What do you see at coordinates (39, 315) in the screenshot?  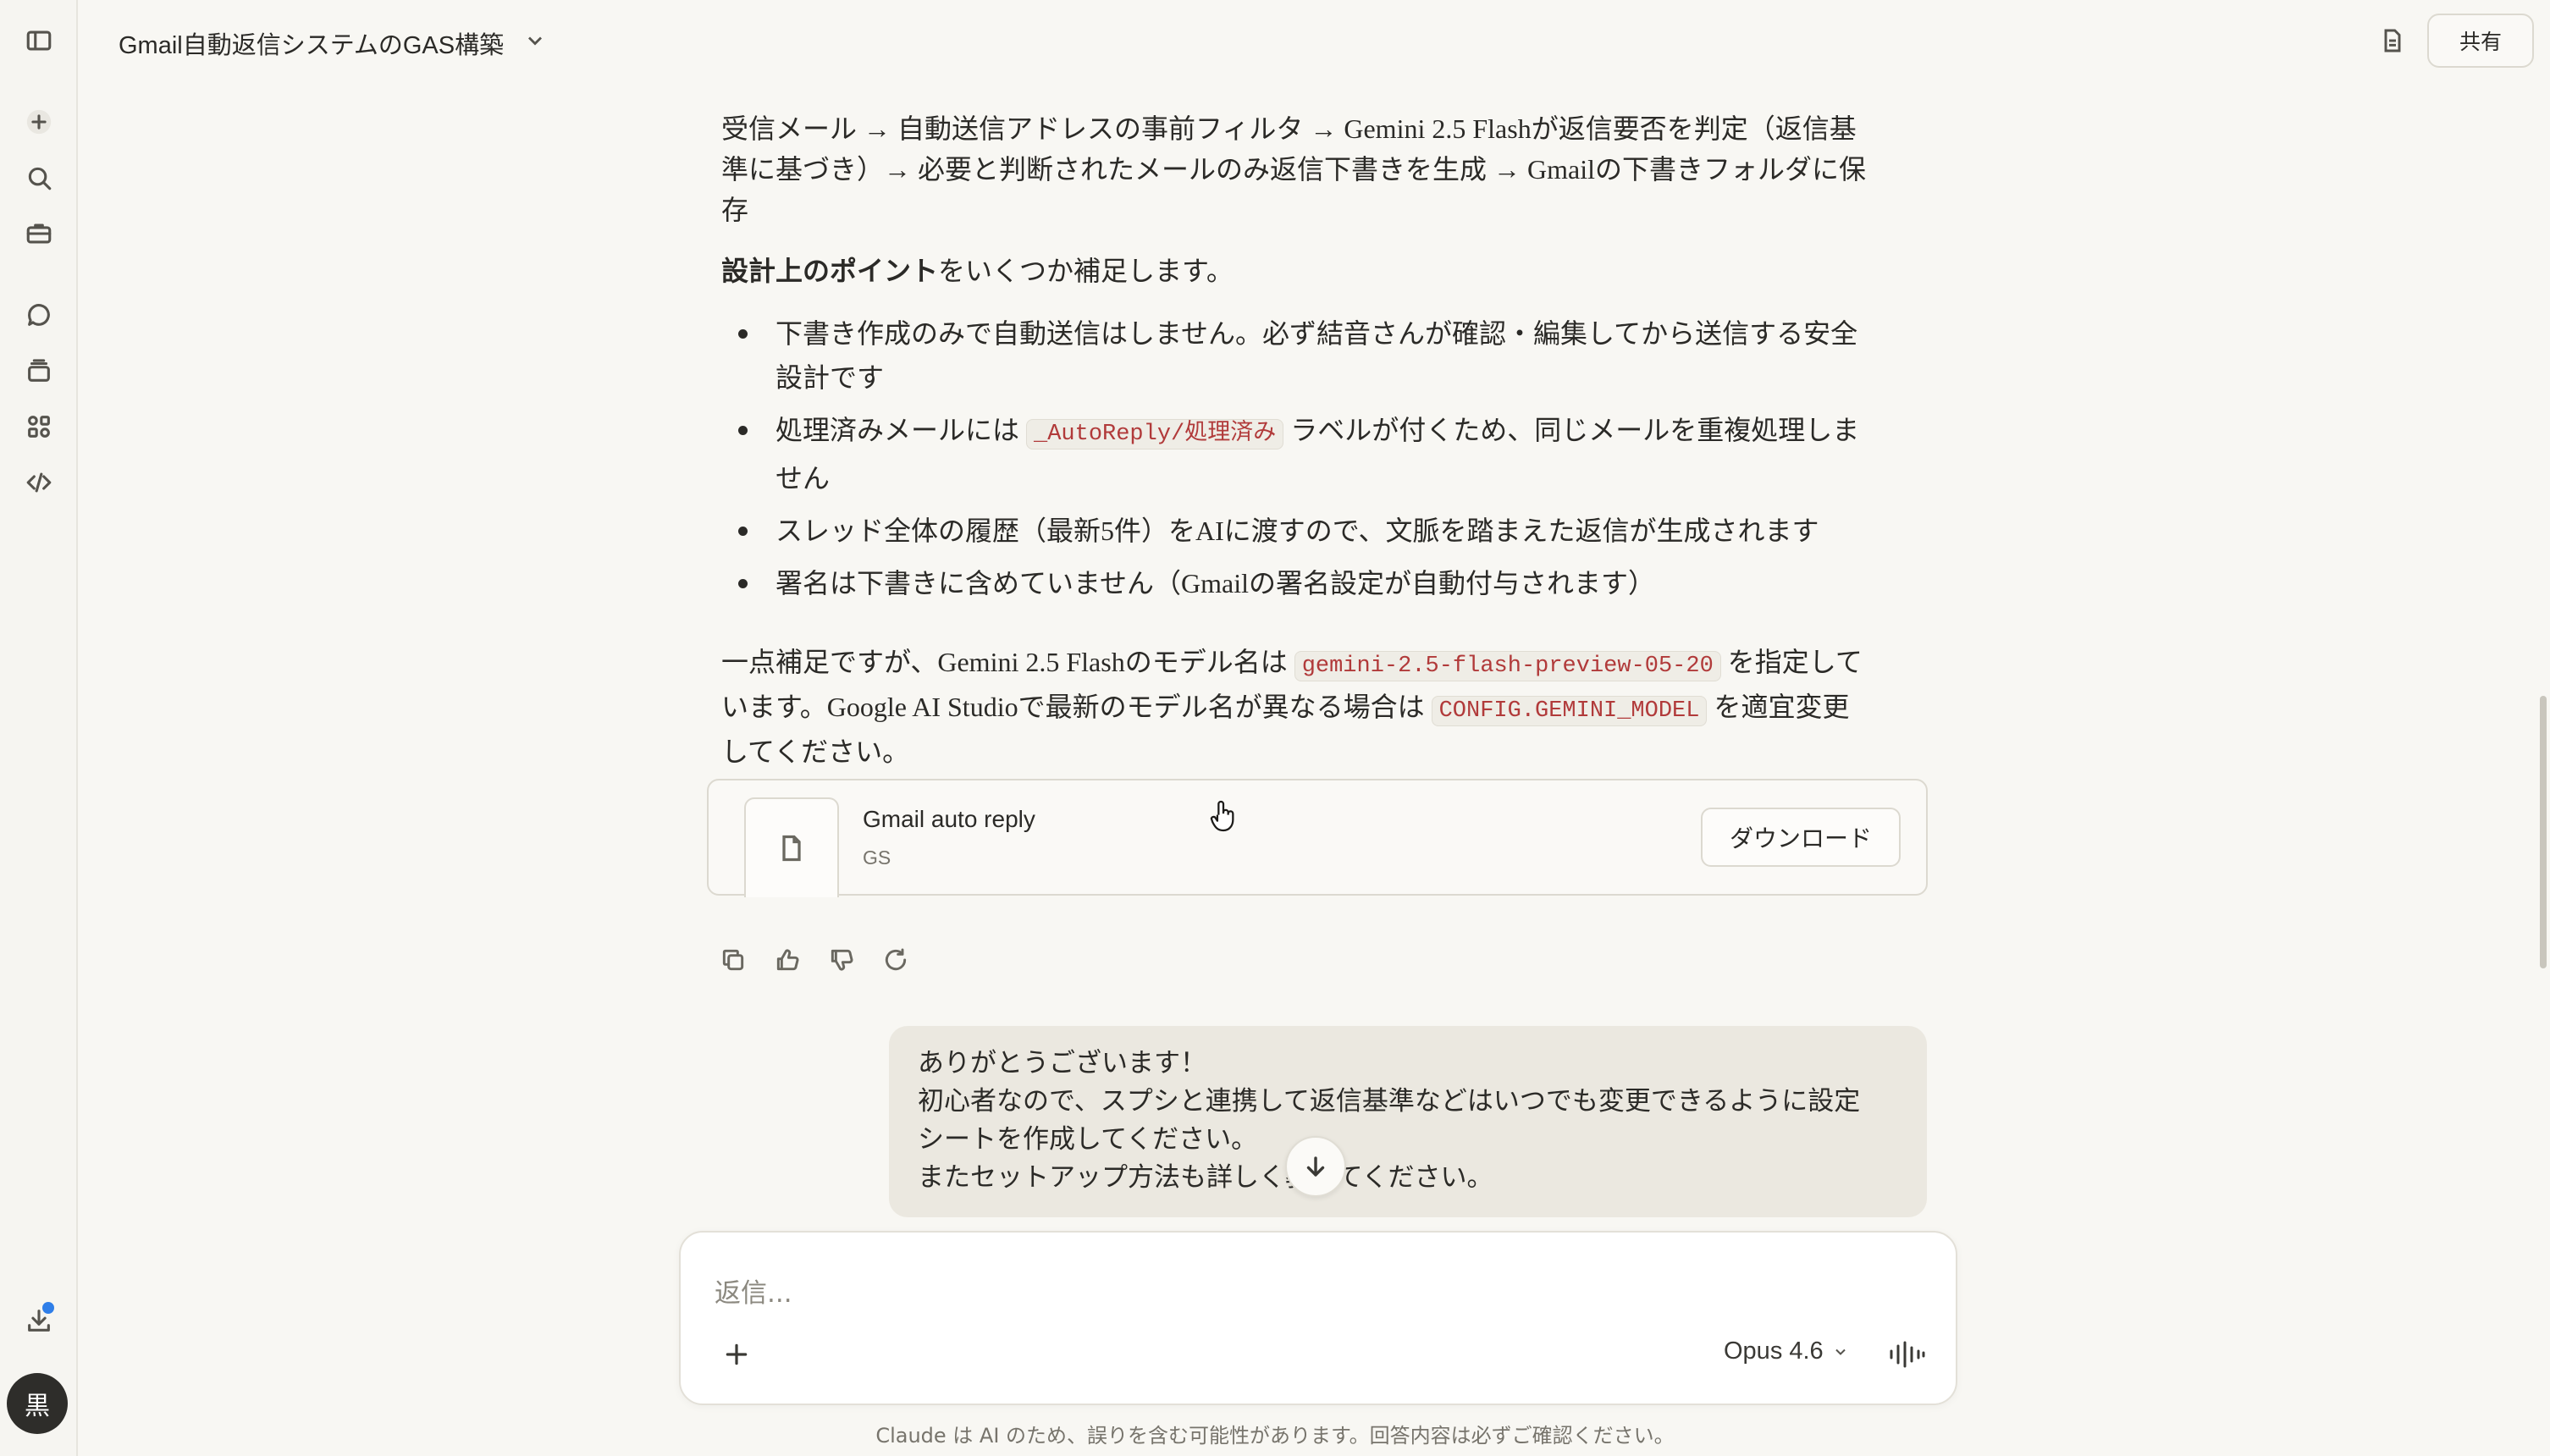 I see `chats-icon` at bounding box center [39, 315].